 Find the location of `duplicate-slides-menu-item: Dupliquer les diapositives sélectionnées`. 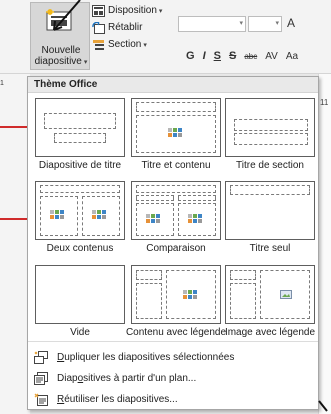

duplicate-slides-menu-item: Dupliquer les diapositives sélectionnées is located at coordinates (173, 357).